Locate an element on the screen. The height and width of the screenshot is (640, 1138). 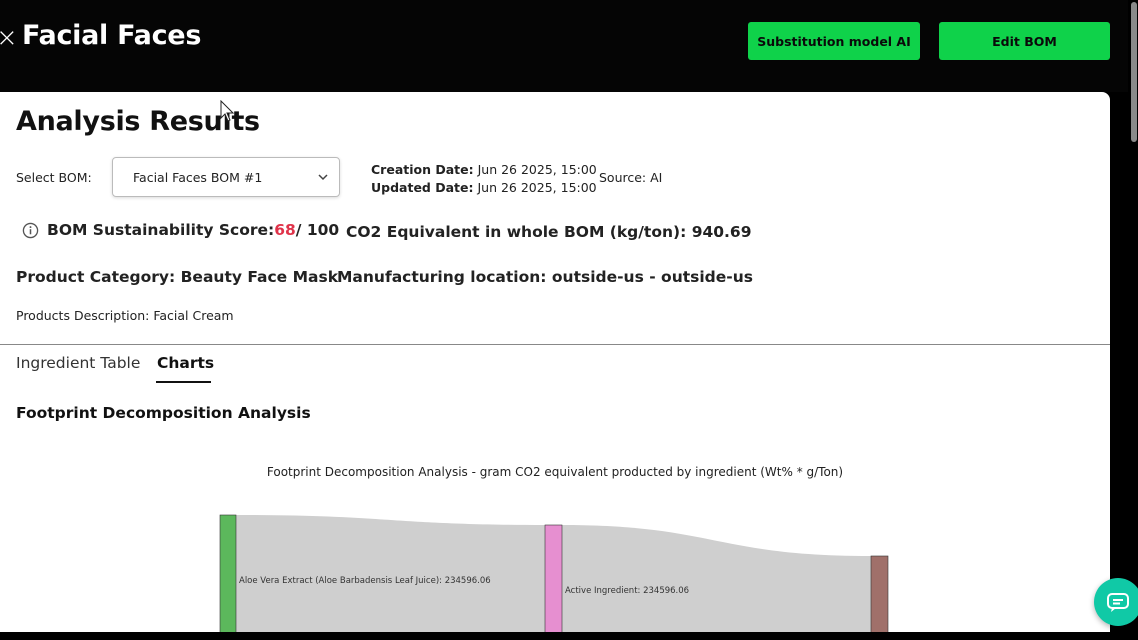
updated-date-label: Updated Date: is located at coordinates (422, 187).